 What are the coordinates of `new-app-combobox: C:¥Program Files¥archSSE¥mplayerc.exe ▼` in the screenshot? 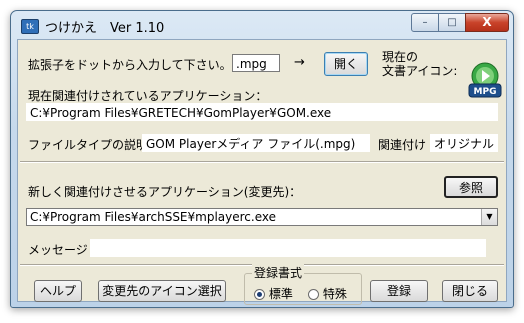 It's located at (262, 217).